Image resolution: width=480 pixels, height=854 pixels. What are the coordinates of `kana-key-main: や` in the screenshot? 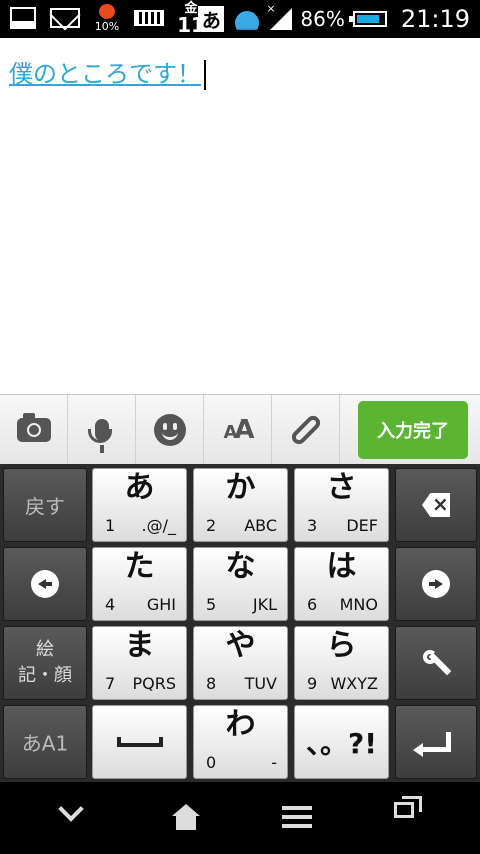 It's located at (240, 645).